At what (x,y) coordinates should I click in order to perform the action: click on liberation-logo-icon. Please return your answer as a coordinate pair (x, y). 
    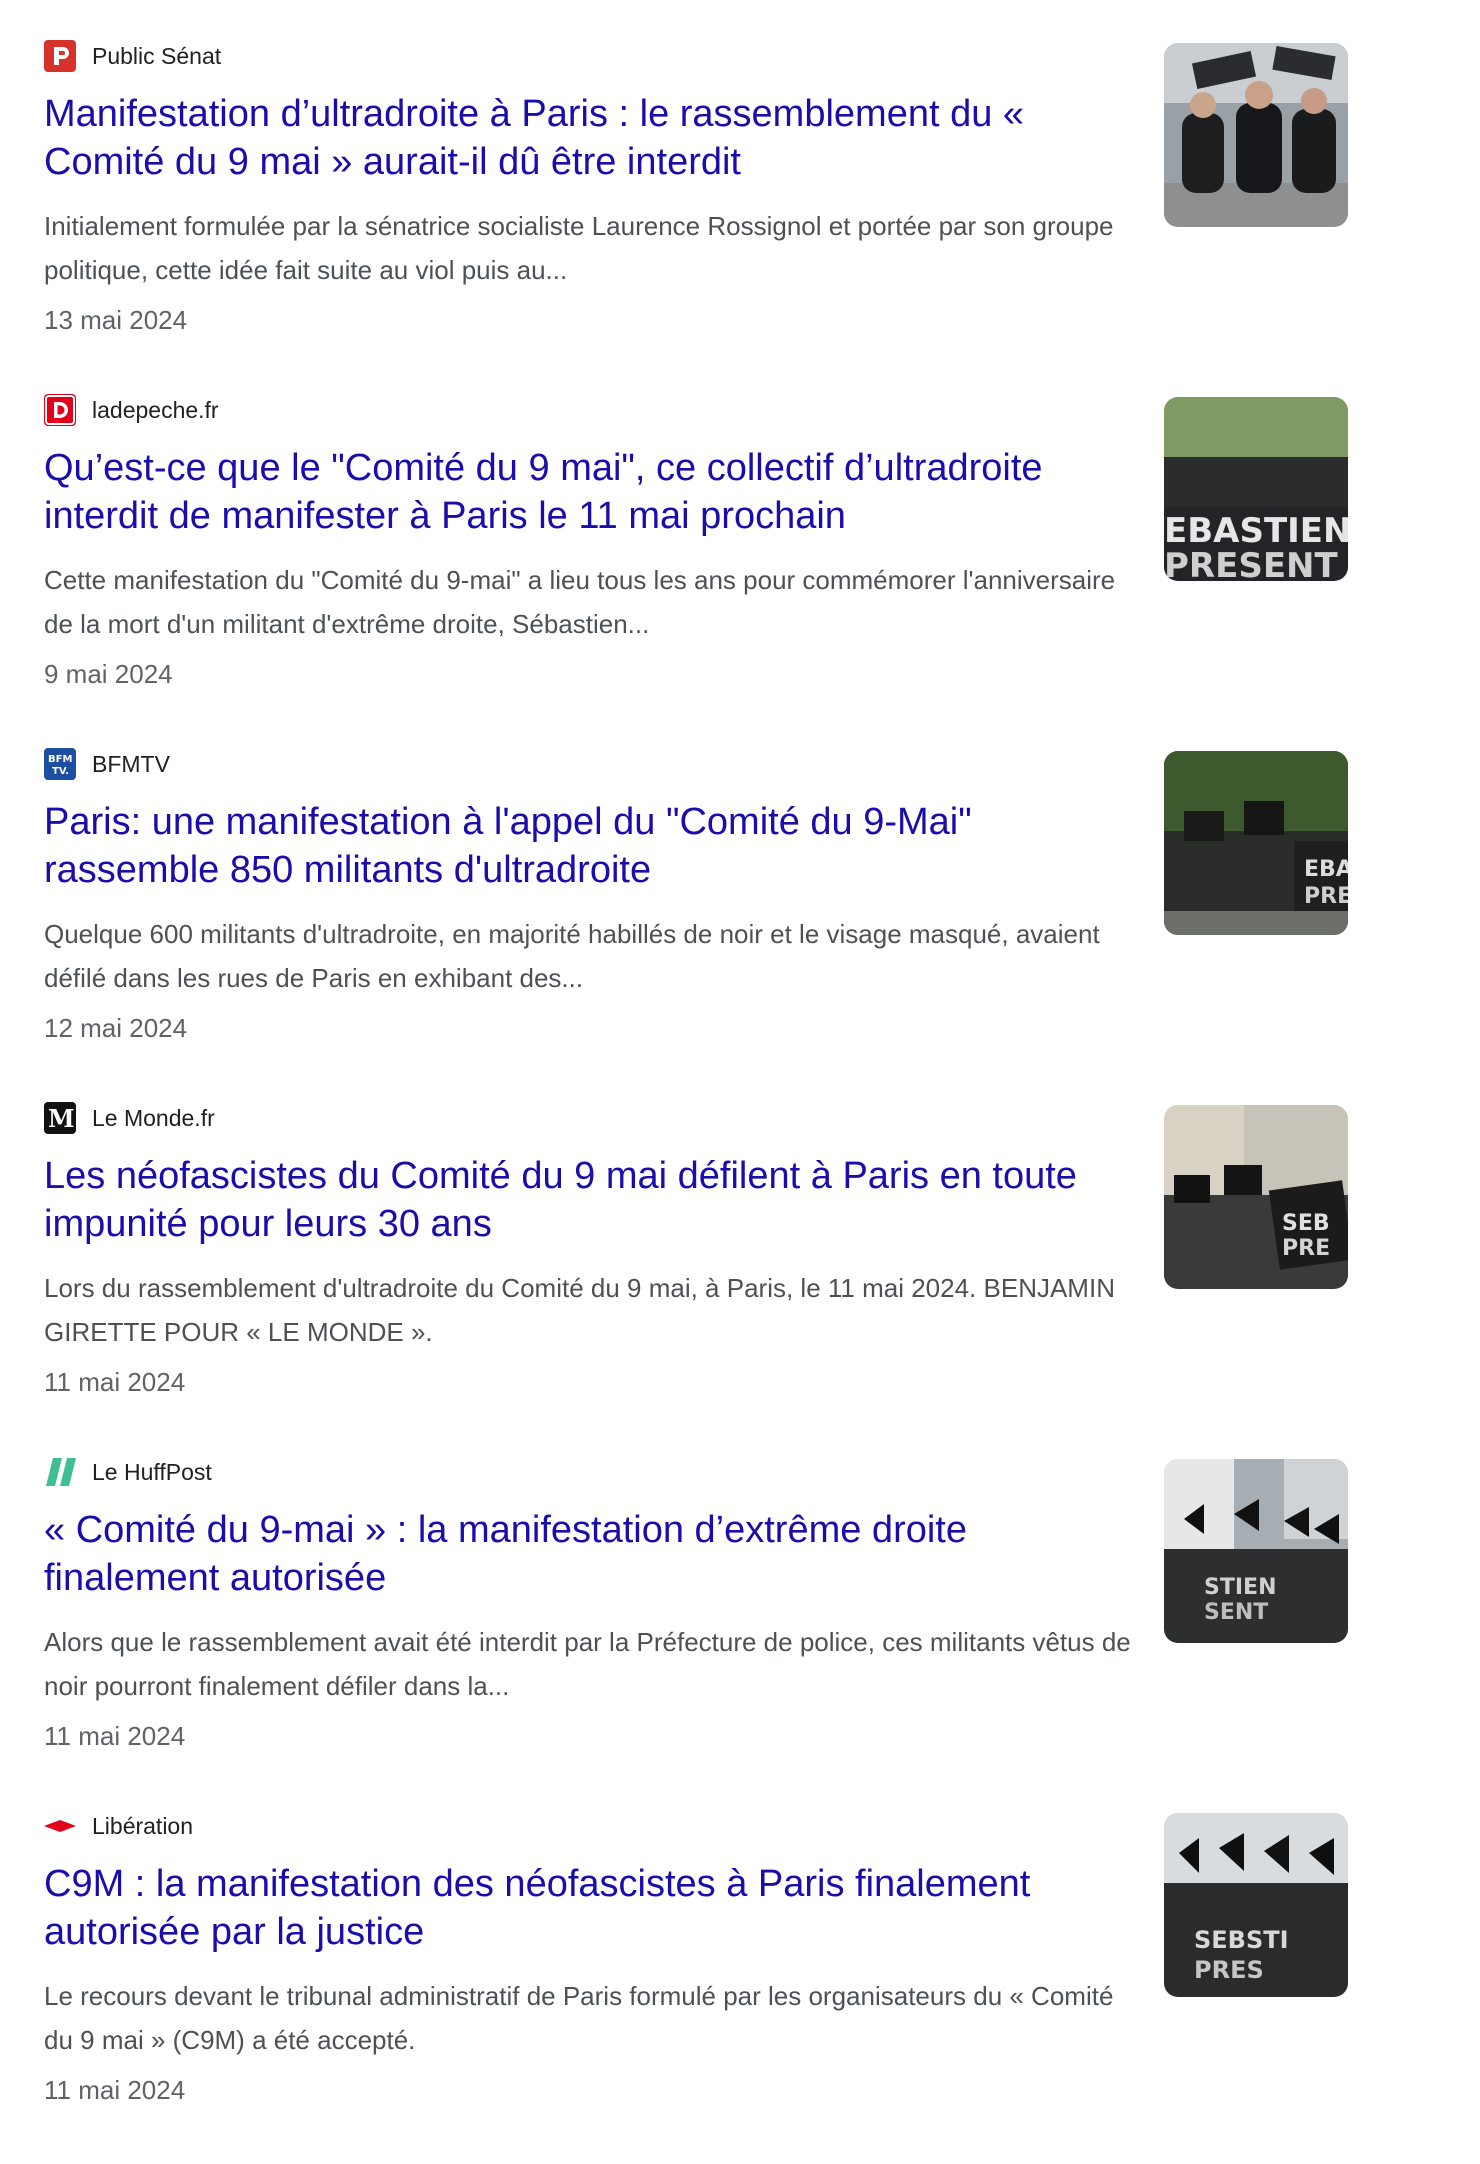
    Looking at the image, I should click on (60, 1826).